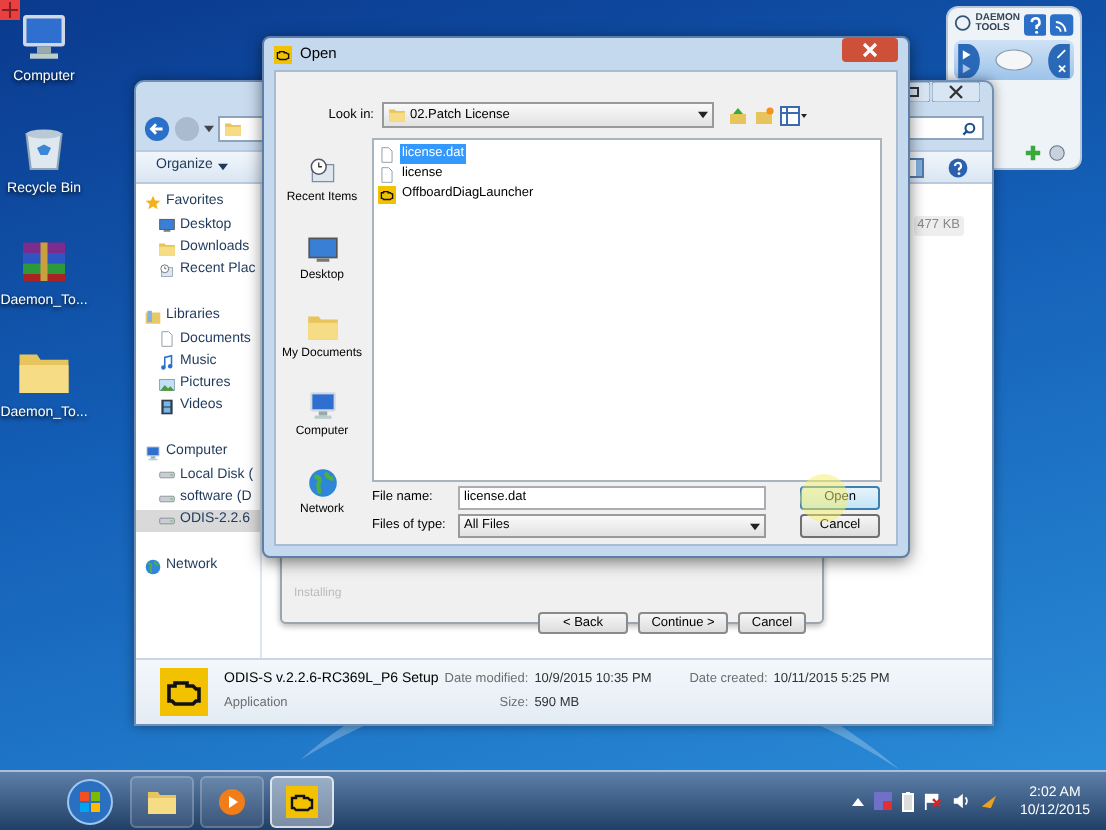 This screenshot has width=1106, height=830. I want to click on search-icon, so click(969, 128).